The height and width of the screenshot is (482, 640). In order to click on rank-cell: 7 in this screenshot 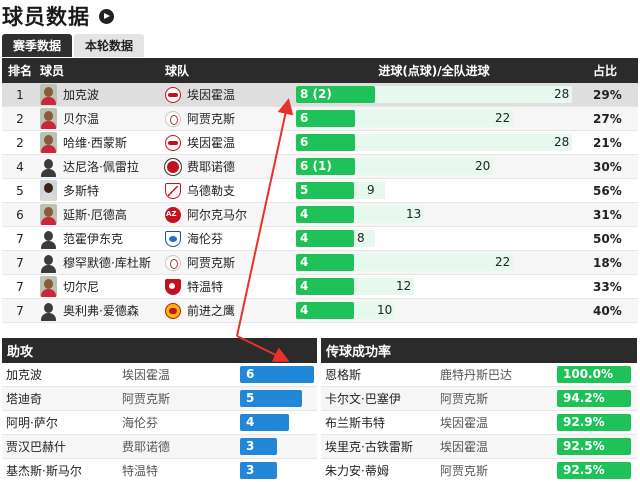, I will do `click(20, 286)`.